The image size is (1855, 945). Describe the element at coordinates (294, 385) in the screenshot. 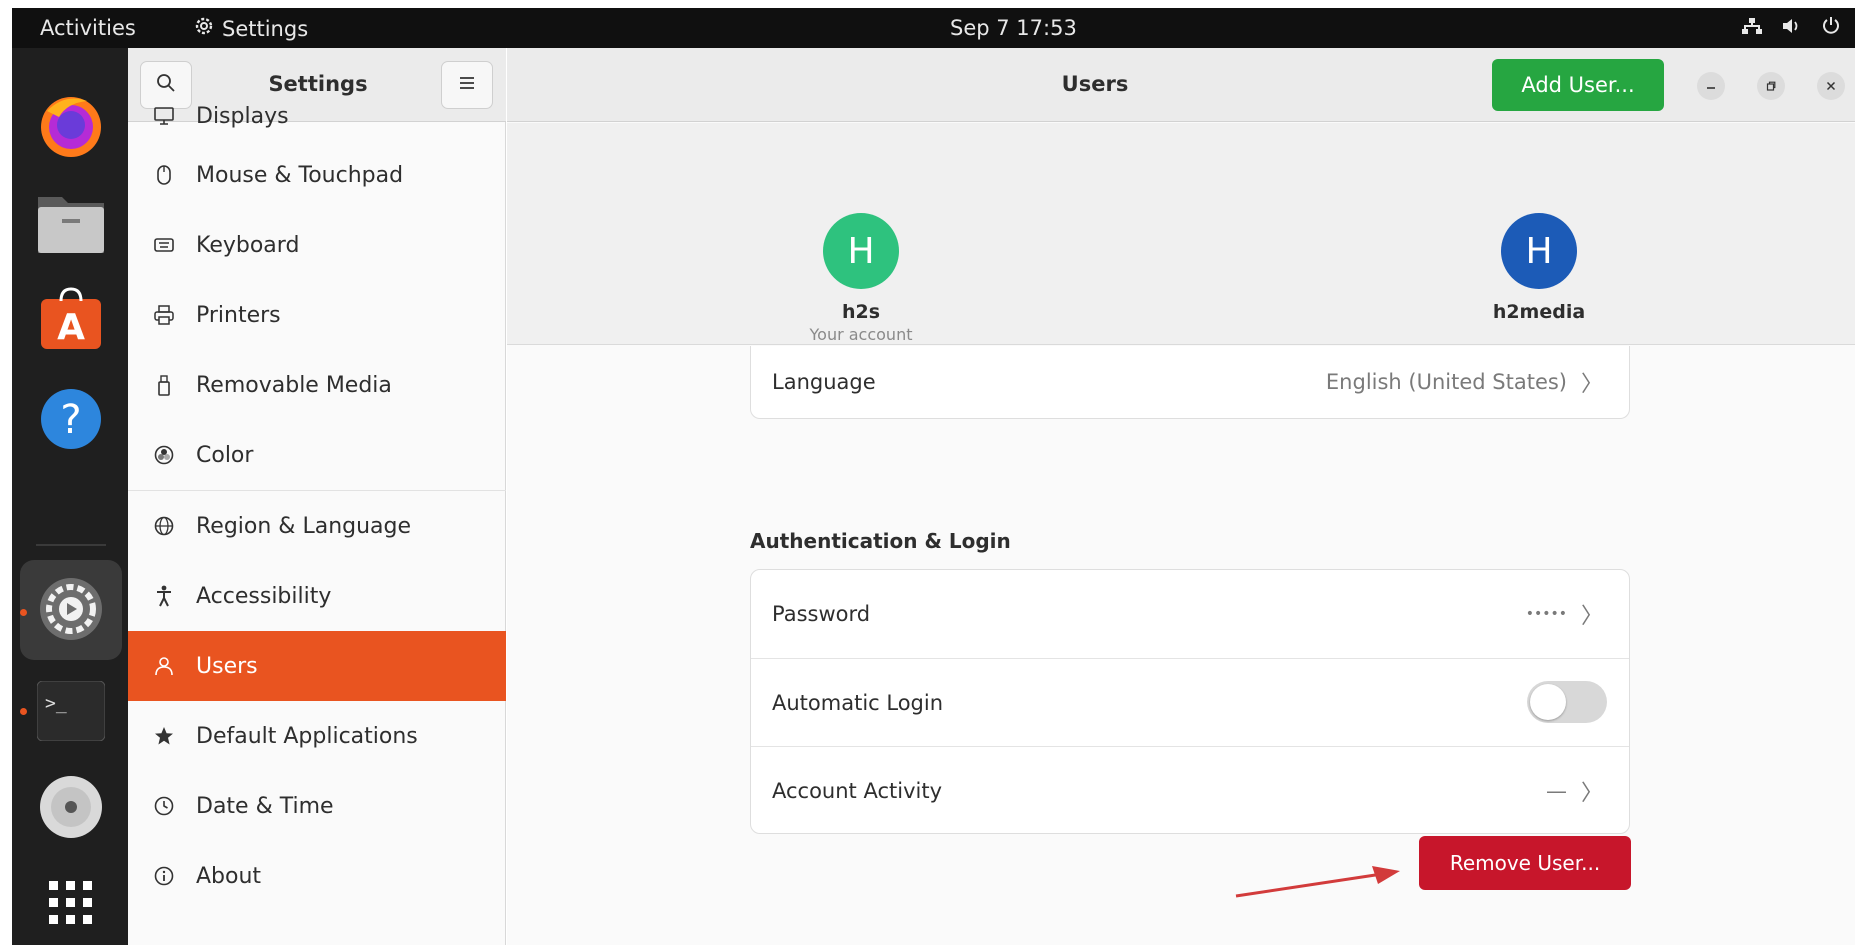

I see `sidebar-item-label: Removable Media` at that location.